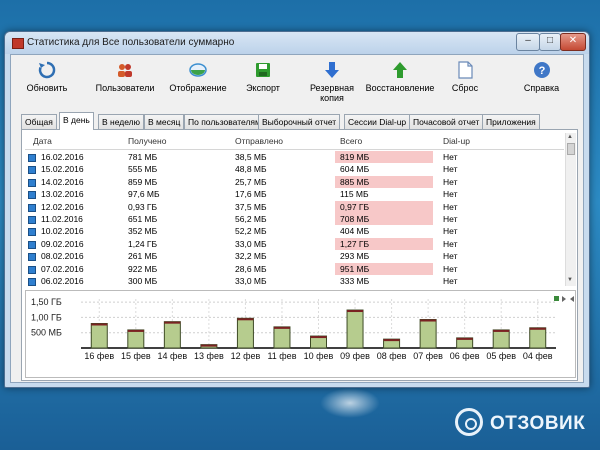 The width and height of the screenshot is (600, 450). Describe the element at coordinates (446, 121) in the screenshot. I see `tab-8: Почасовой отчет` at that location.